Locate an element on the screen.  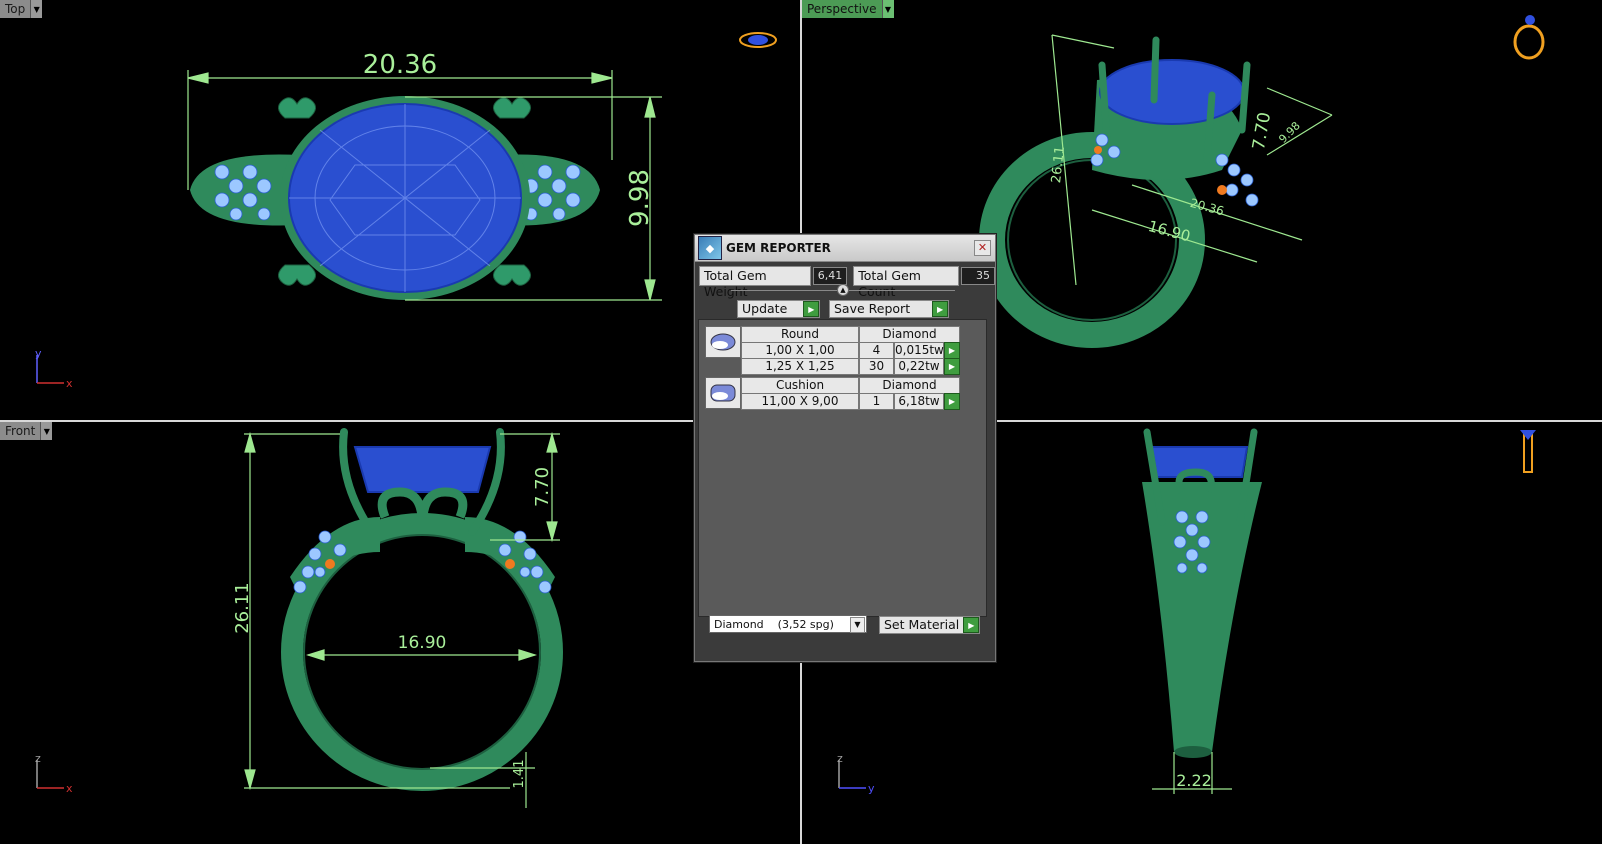
set-material-button: Set Material ▶ is located at coordinates (930, 625).